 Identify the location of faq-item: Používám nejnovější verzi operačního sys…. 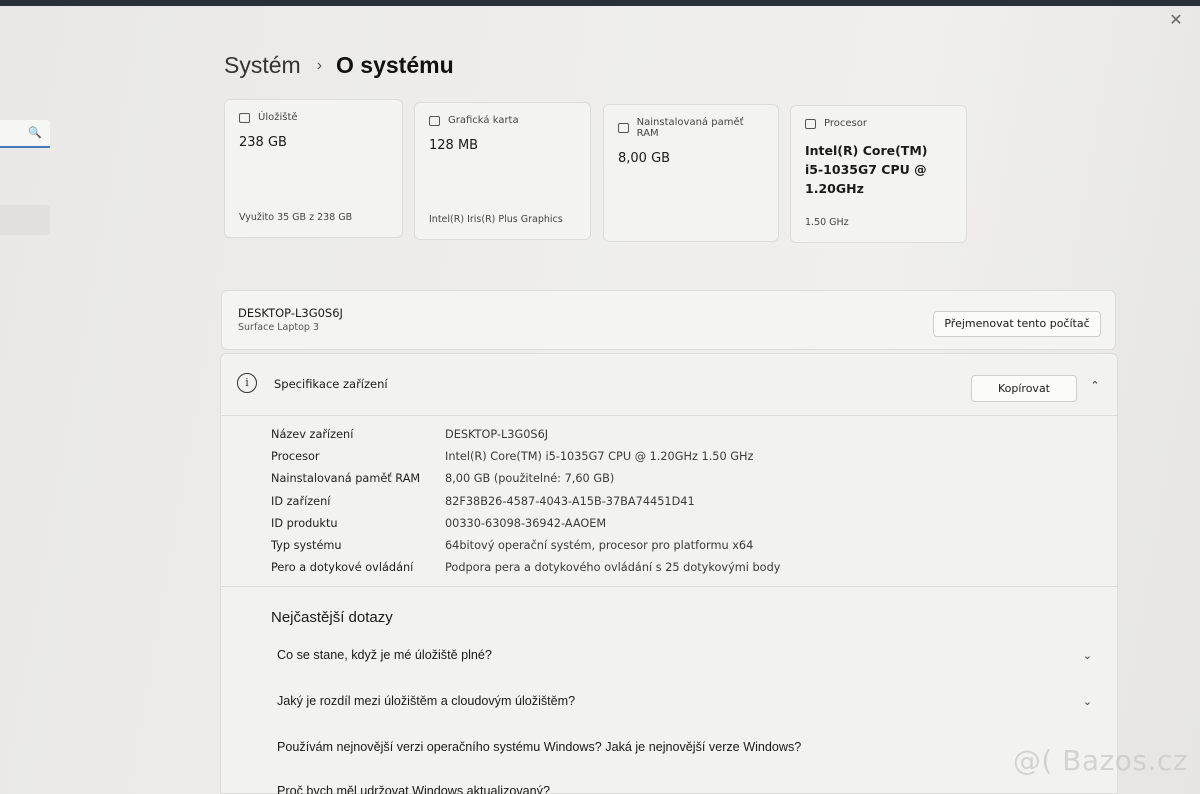
(684, 747).